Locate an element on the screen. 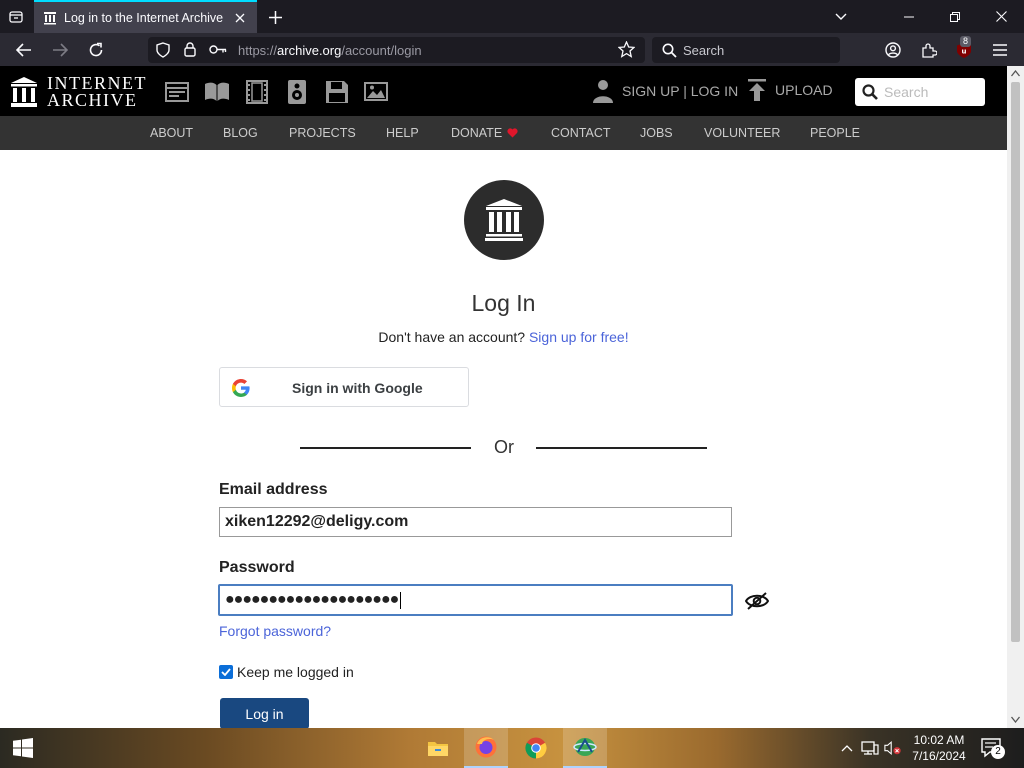 The image size is (1024, 768). login-button: Log in is located at coordinates (264, 713).